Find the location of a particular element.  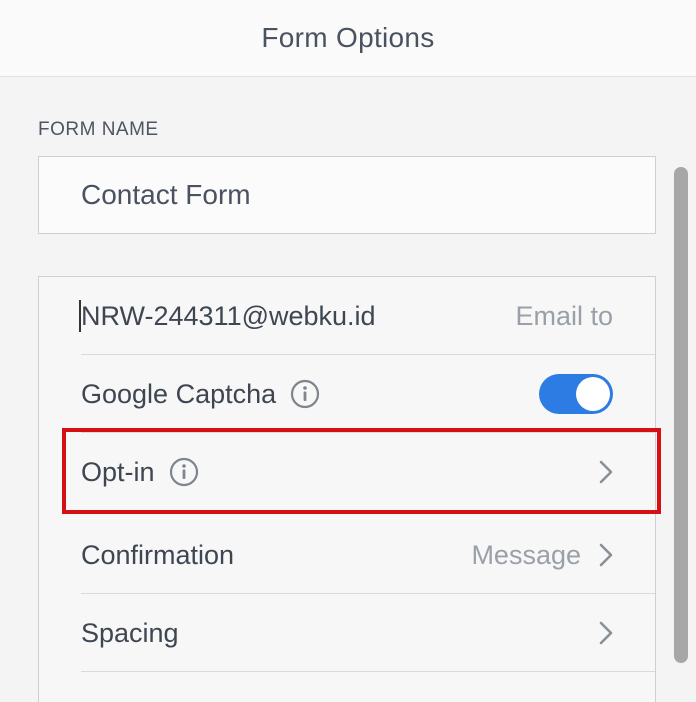

form-name-field: Contact Form is located at coordinates (347, 195).